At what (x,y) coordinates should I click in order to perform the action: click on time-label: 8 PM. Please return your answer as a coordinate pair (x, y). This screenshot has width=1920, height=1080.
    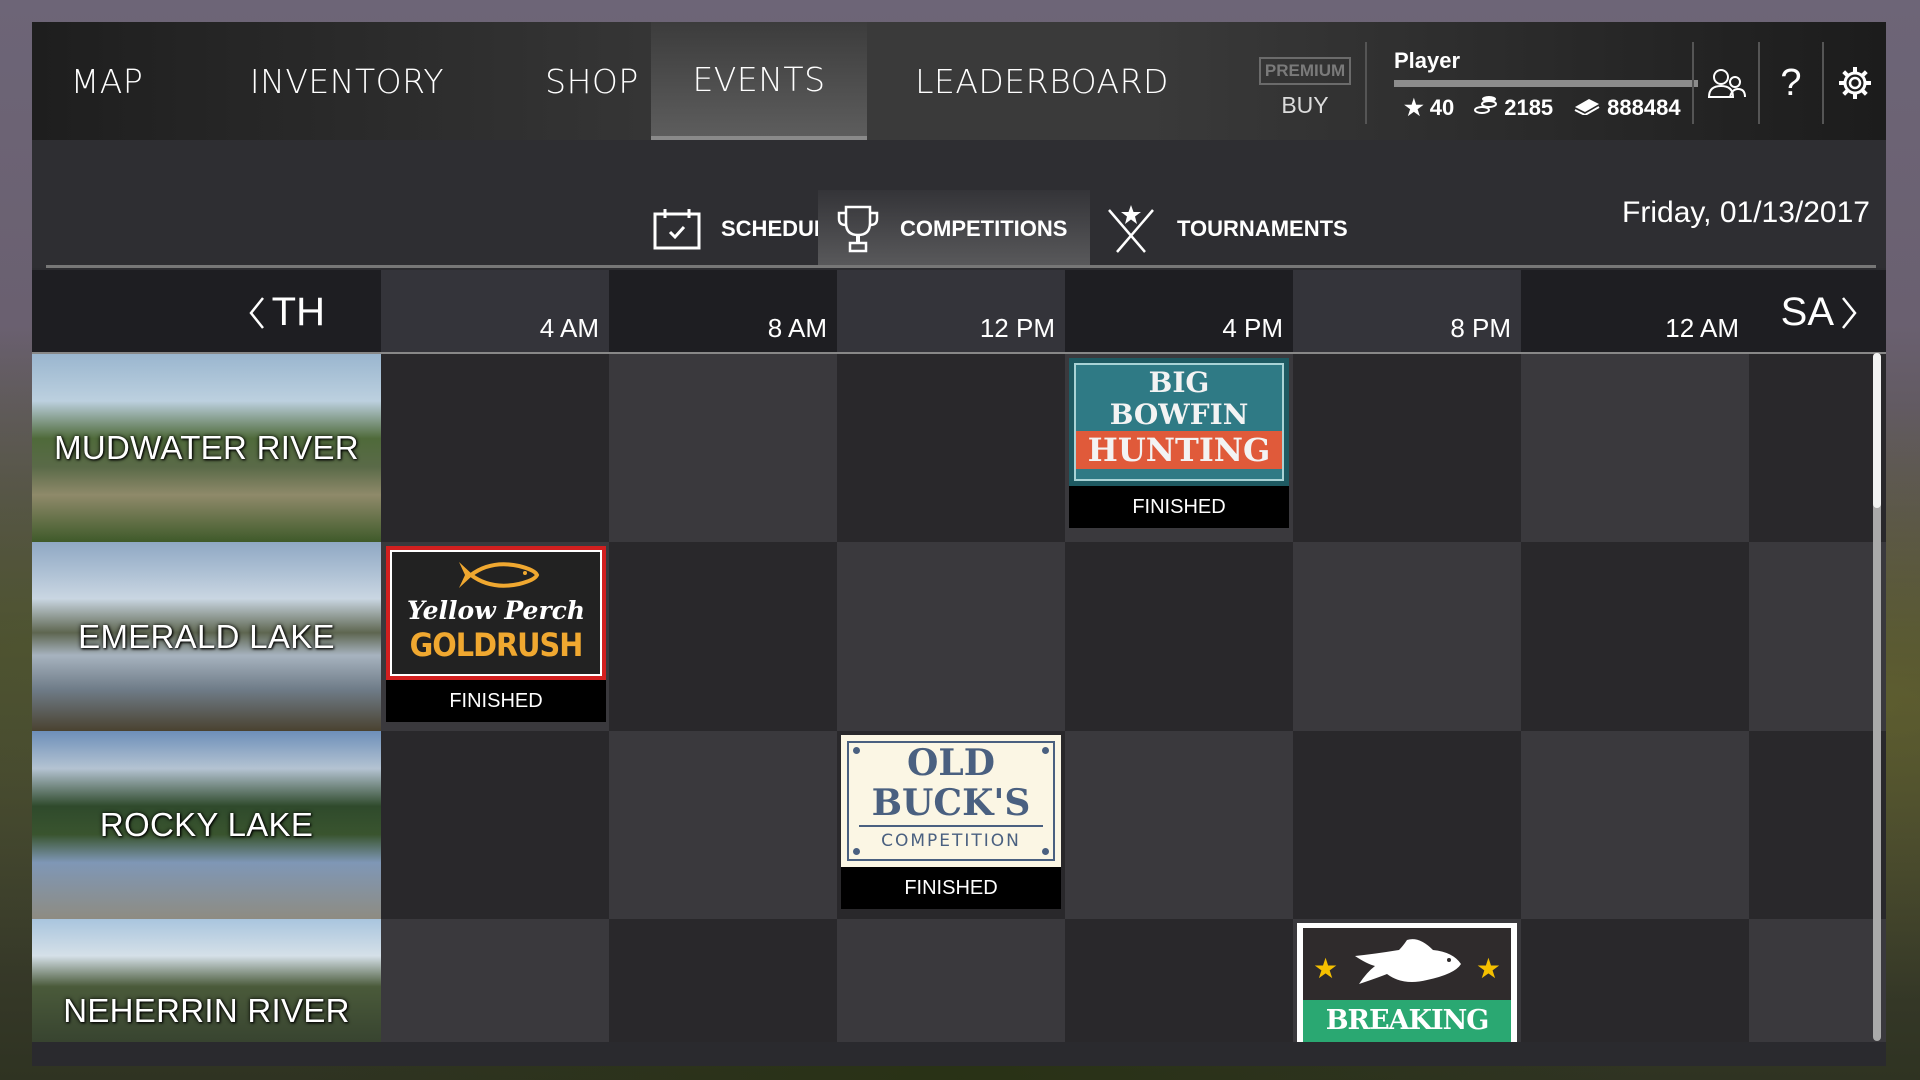
    Looking at the image, I should click on (1480, 328).